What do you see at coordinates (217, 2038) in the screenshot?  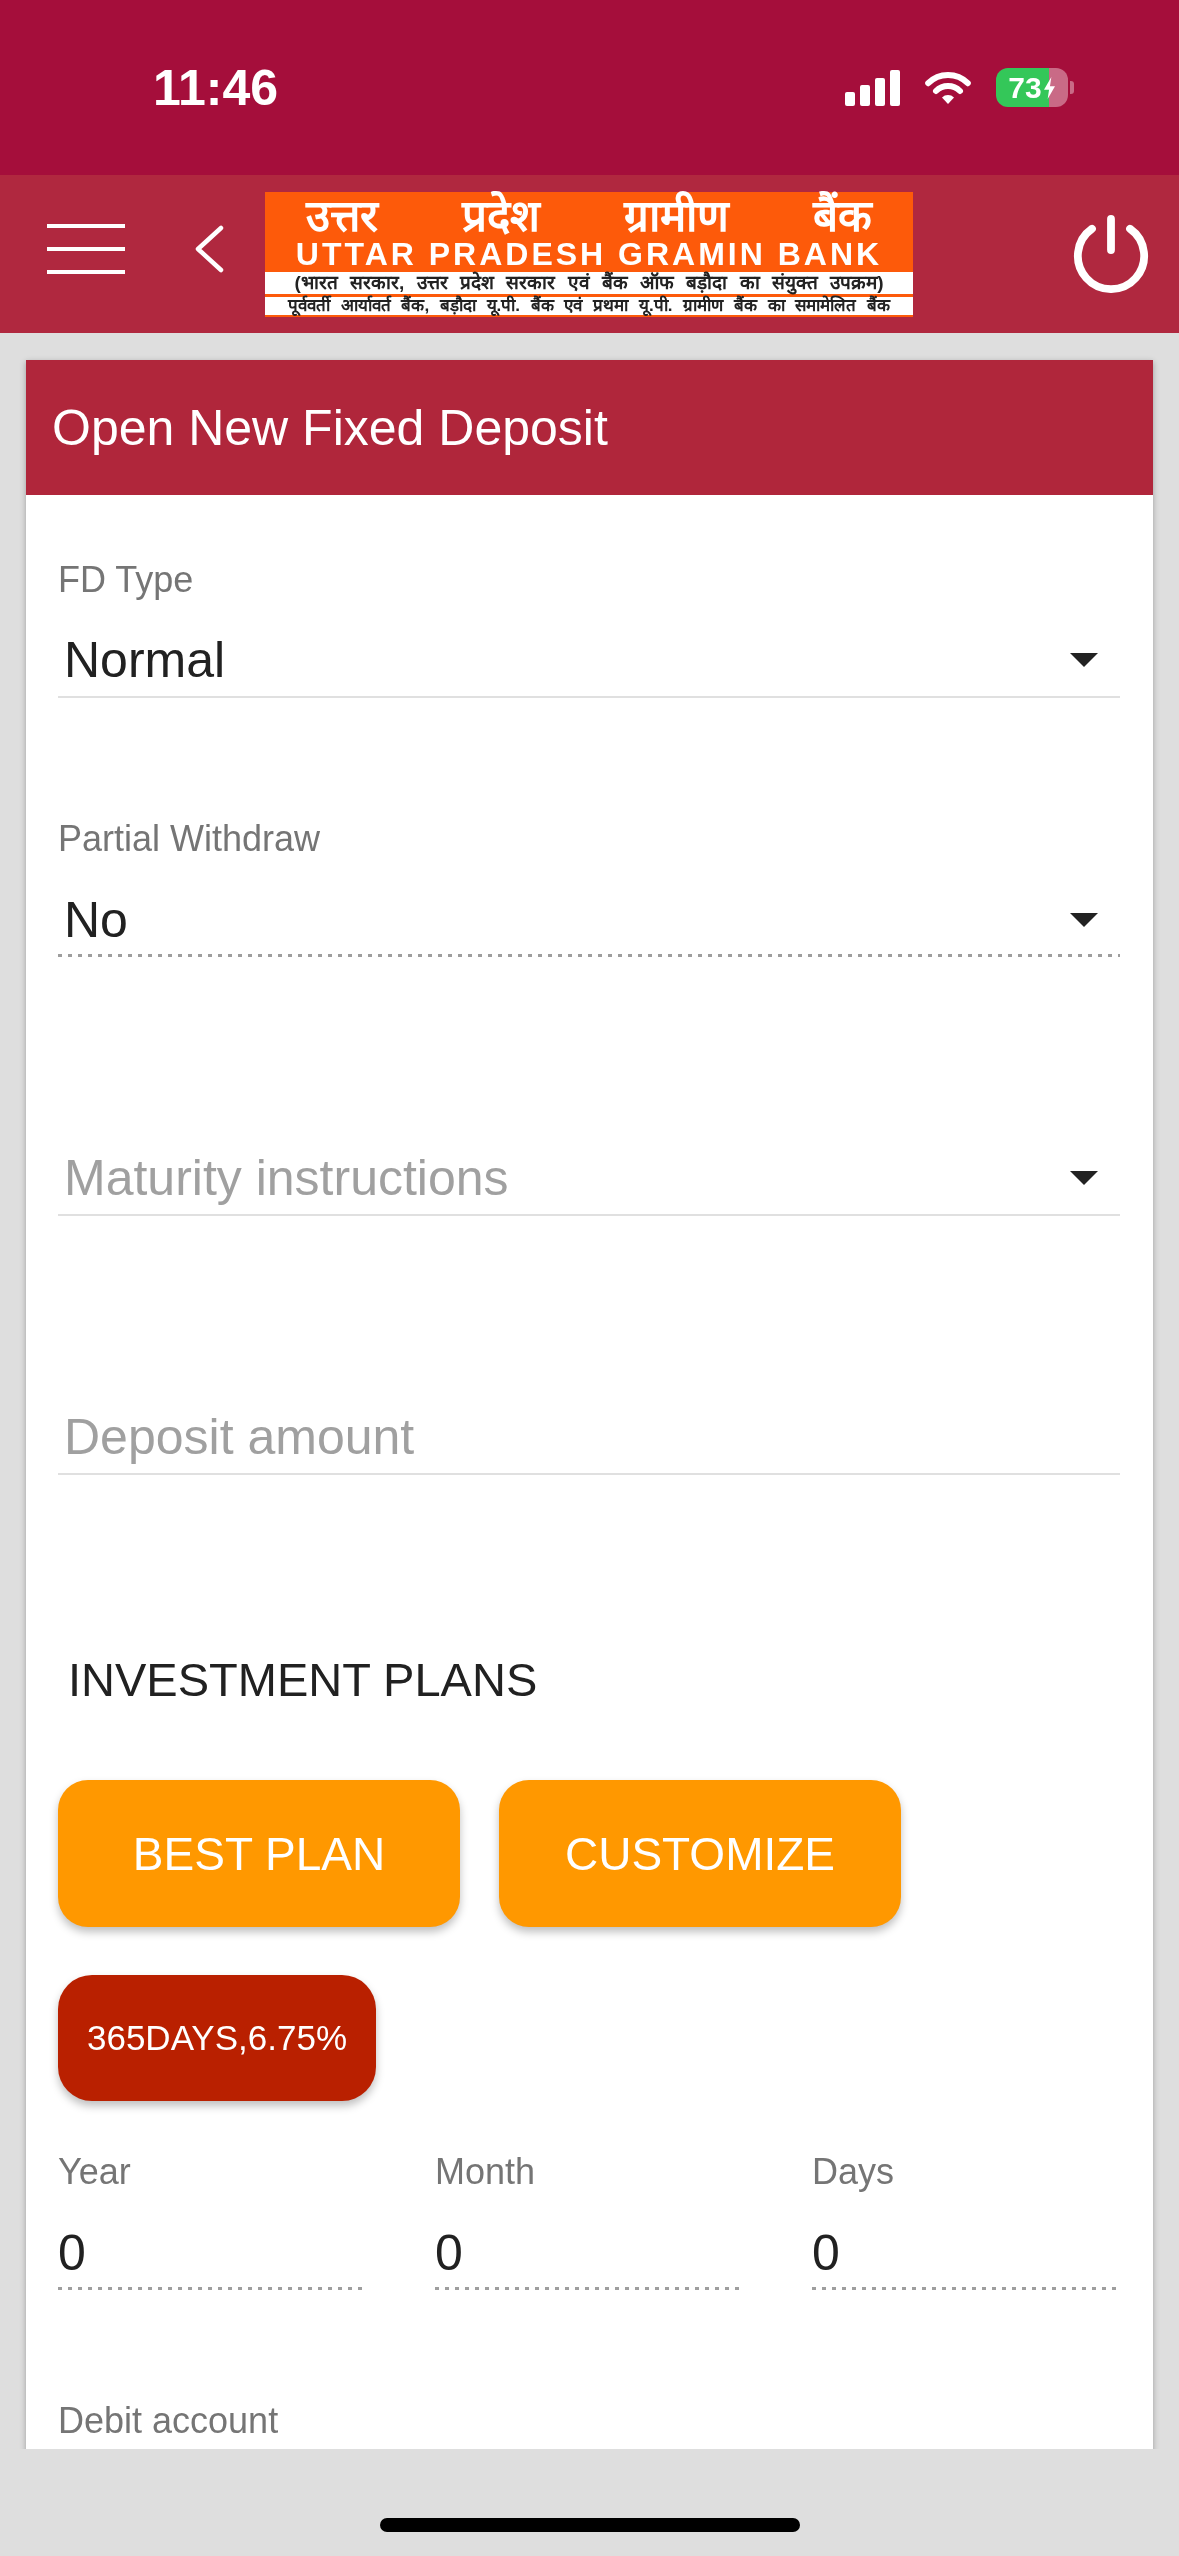 I see `plan-chip: 365DAYS,6.75%` at bounding box center [217, 2038].